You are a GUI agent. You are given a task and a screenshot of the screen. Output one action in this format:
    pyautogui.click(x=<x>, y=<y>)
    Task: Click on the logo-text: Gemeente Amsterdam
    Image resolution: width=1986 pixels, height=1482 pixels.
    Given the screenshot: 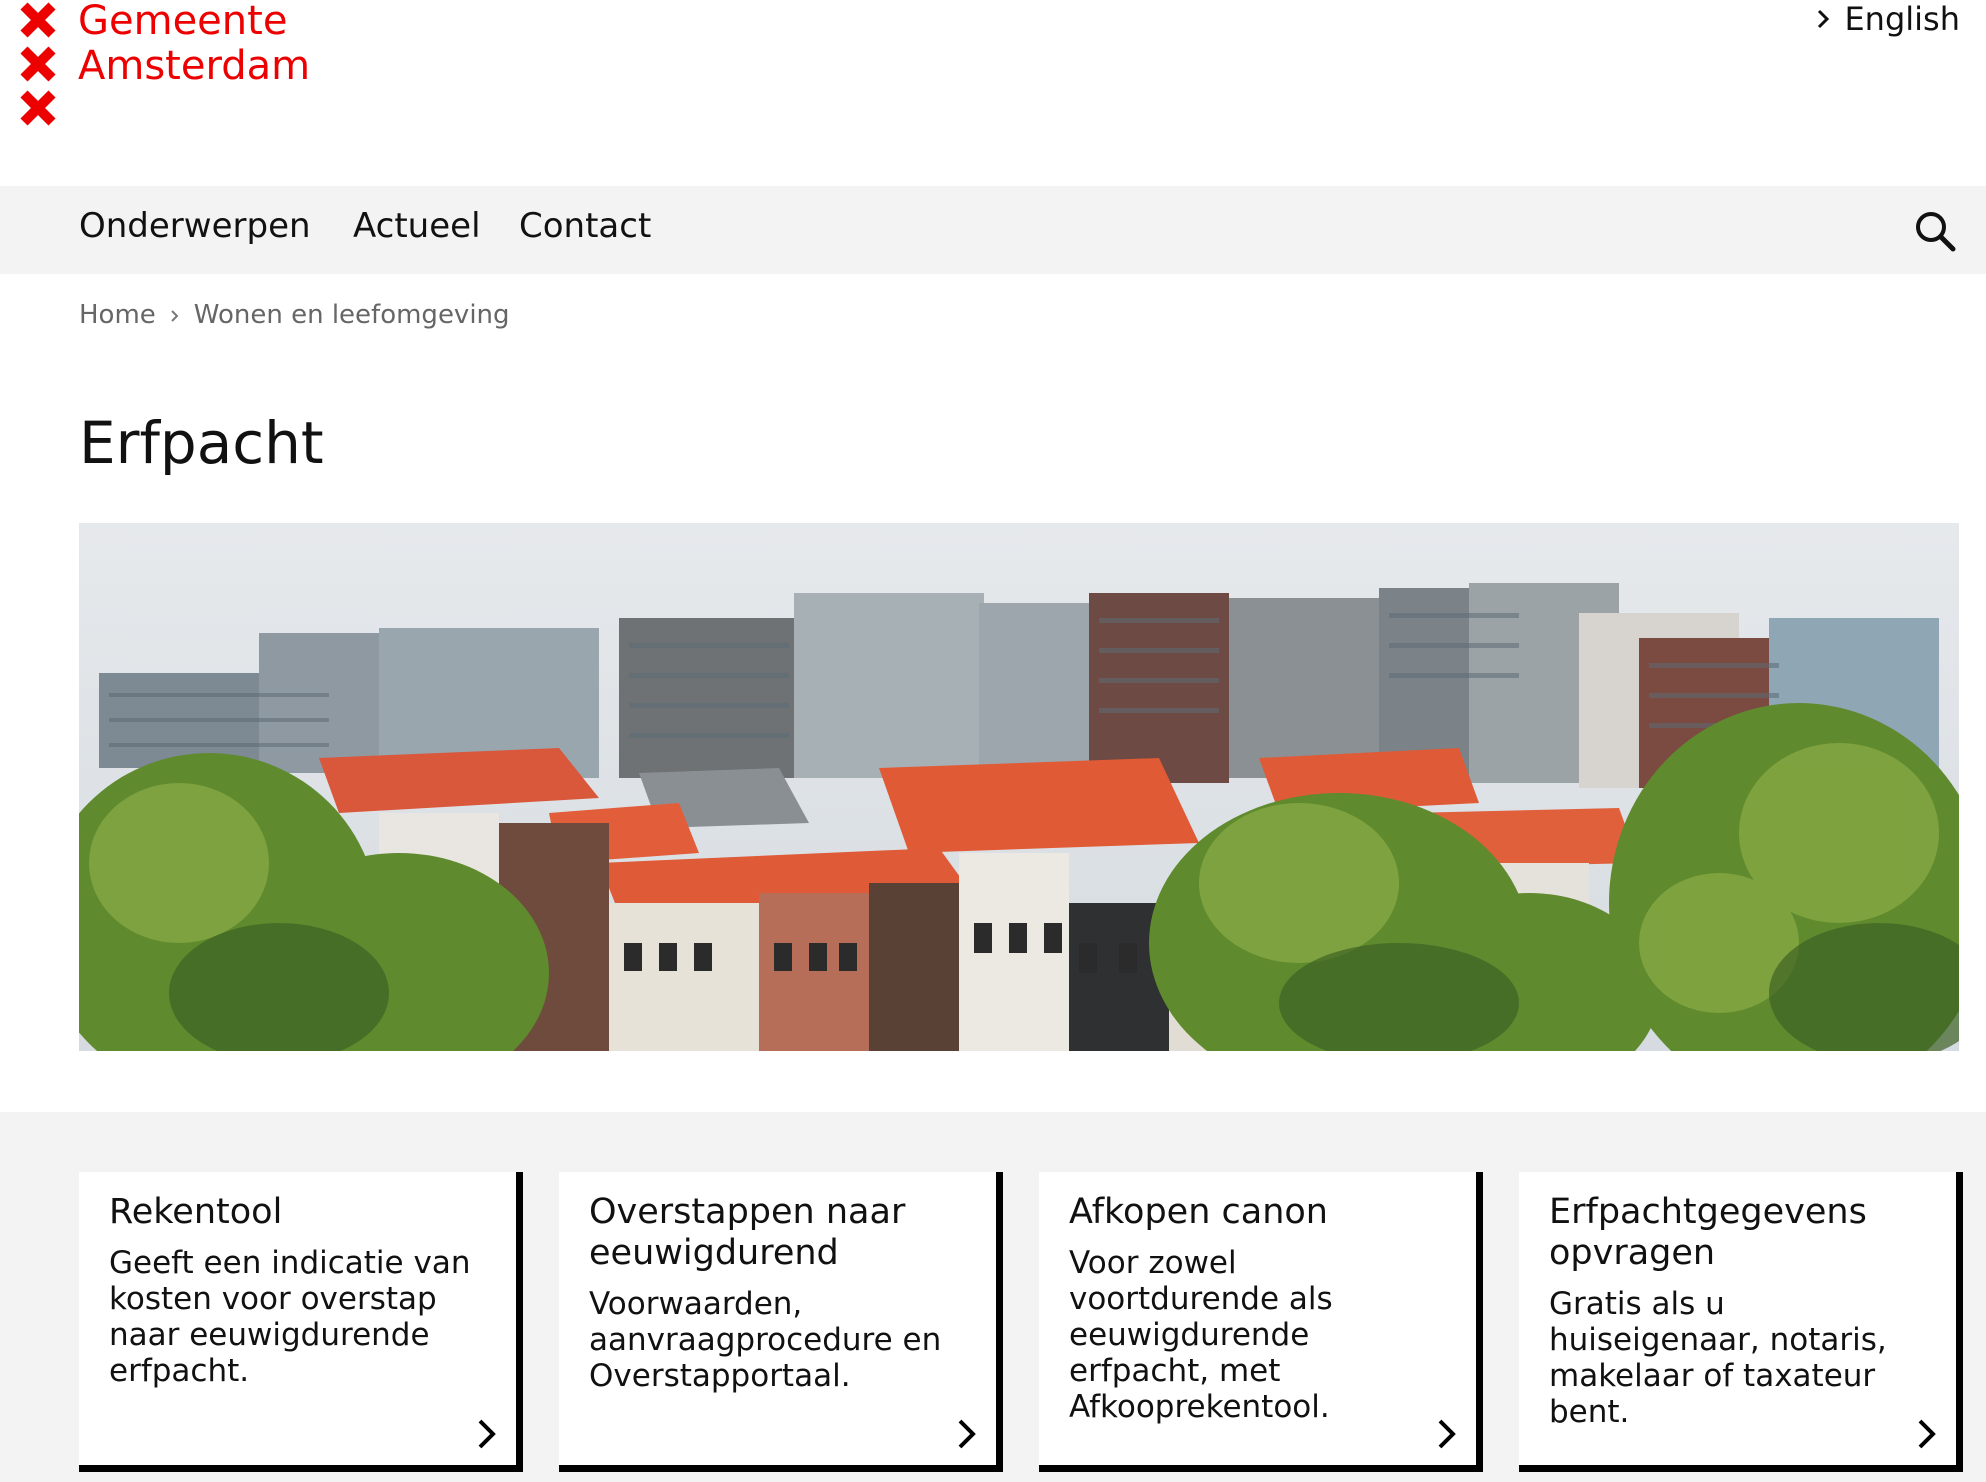 What is the action you would take?
    pyautogui.click(x=194, y=66)
    